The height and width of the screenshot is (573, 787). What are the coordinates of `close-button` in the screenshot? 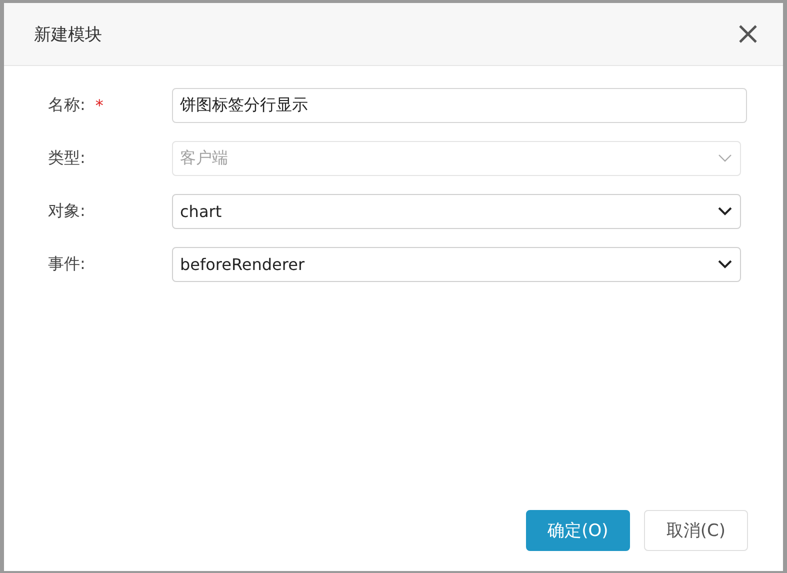 It's located at (748, 34).